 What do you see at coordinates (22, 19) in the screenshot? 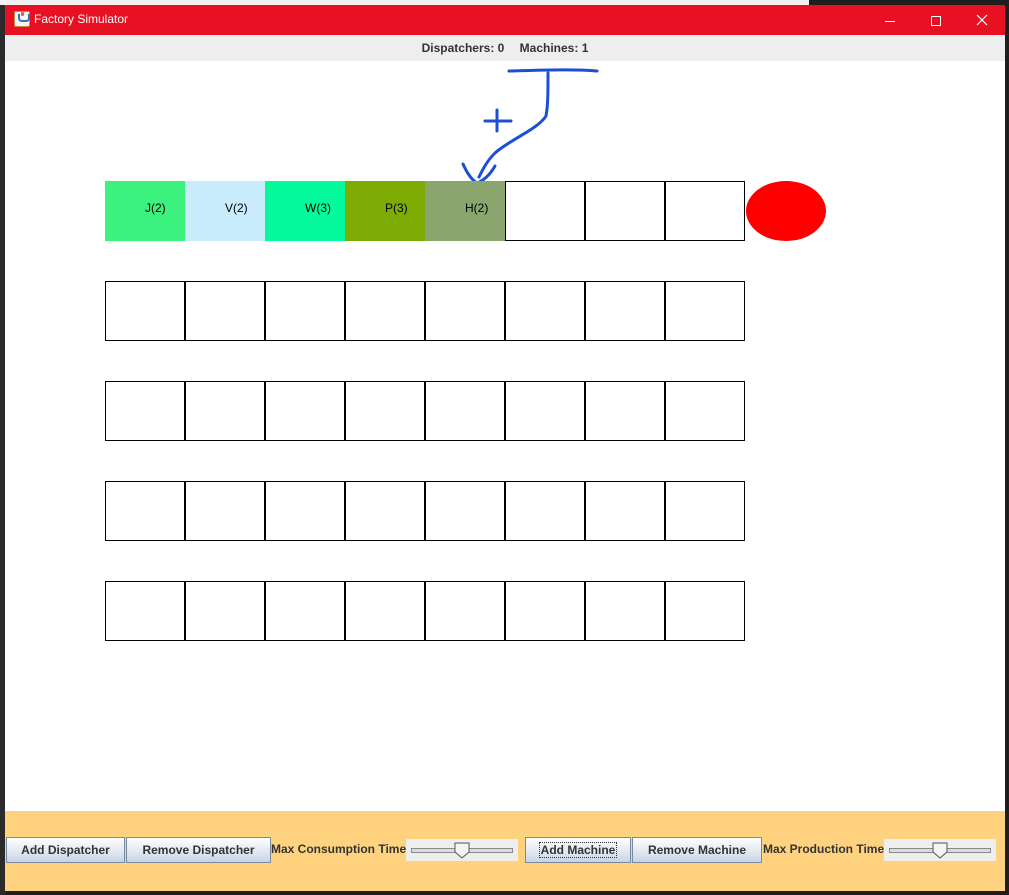
I see `java-app-icon` at bounding box center [22, 19].